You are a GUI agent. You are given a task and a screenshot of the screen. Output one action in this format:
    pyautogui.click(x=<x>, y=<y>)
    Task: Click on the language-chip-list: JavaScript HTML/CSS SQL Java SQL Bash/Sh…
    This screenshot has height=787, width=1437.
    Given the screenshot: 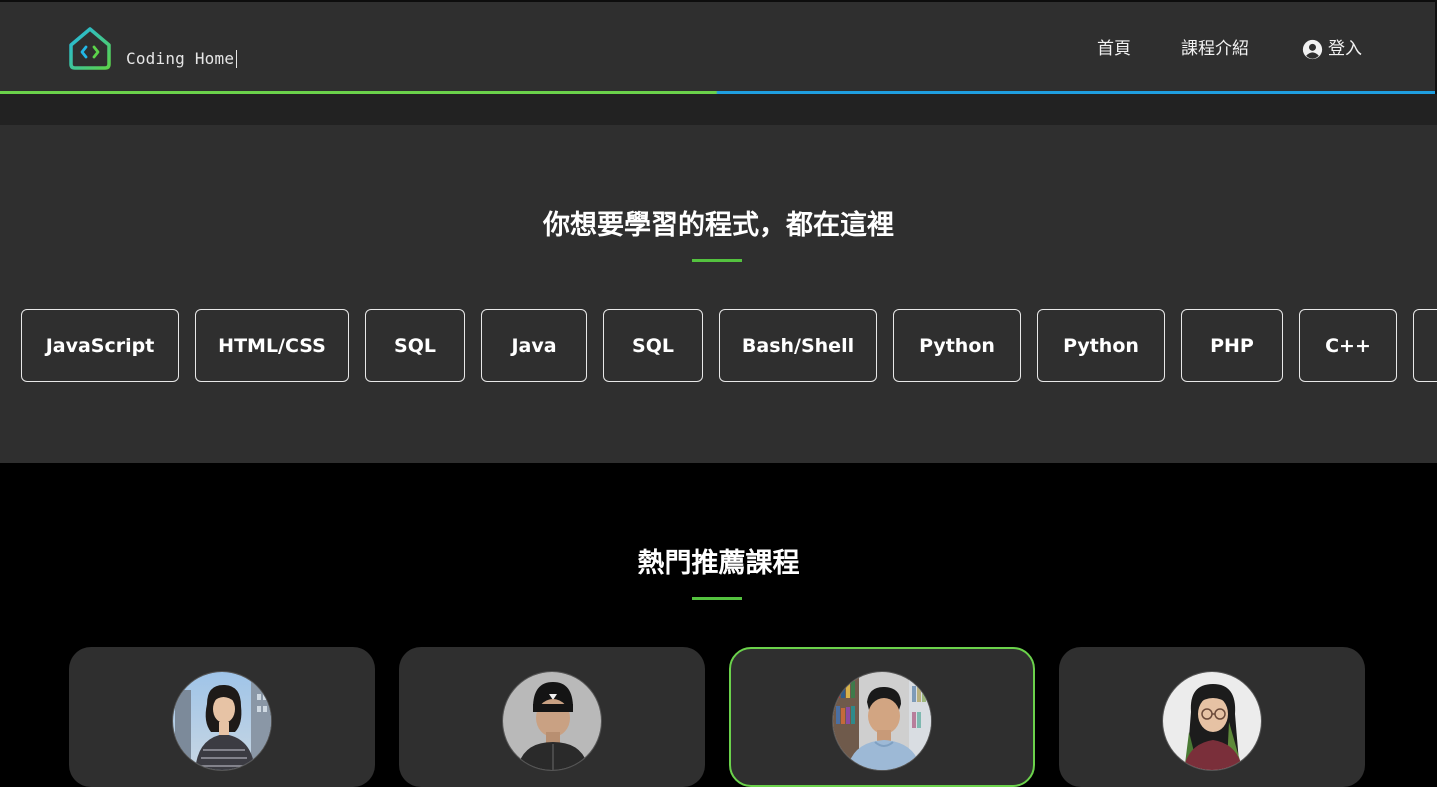 What is the action you would take?
    pyautogui.click(x=718, y=346)
    